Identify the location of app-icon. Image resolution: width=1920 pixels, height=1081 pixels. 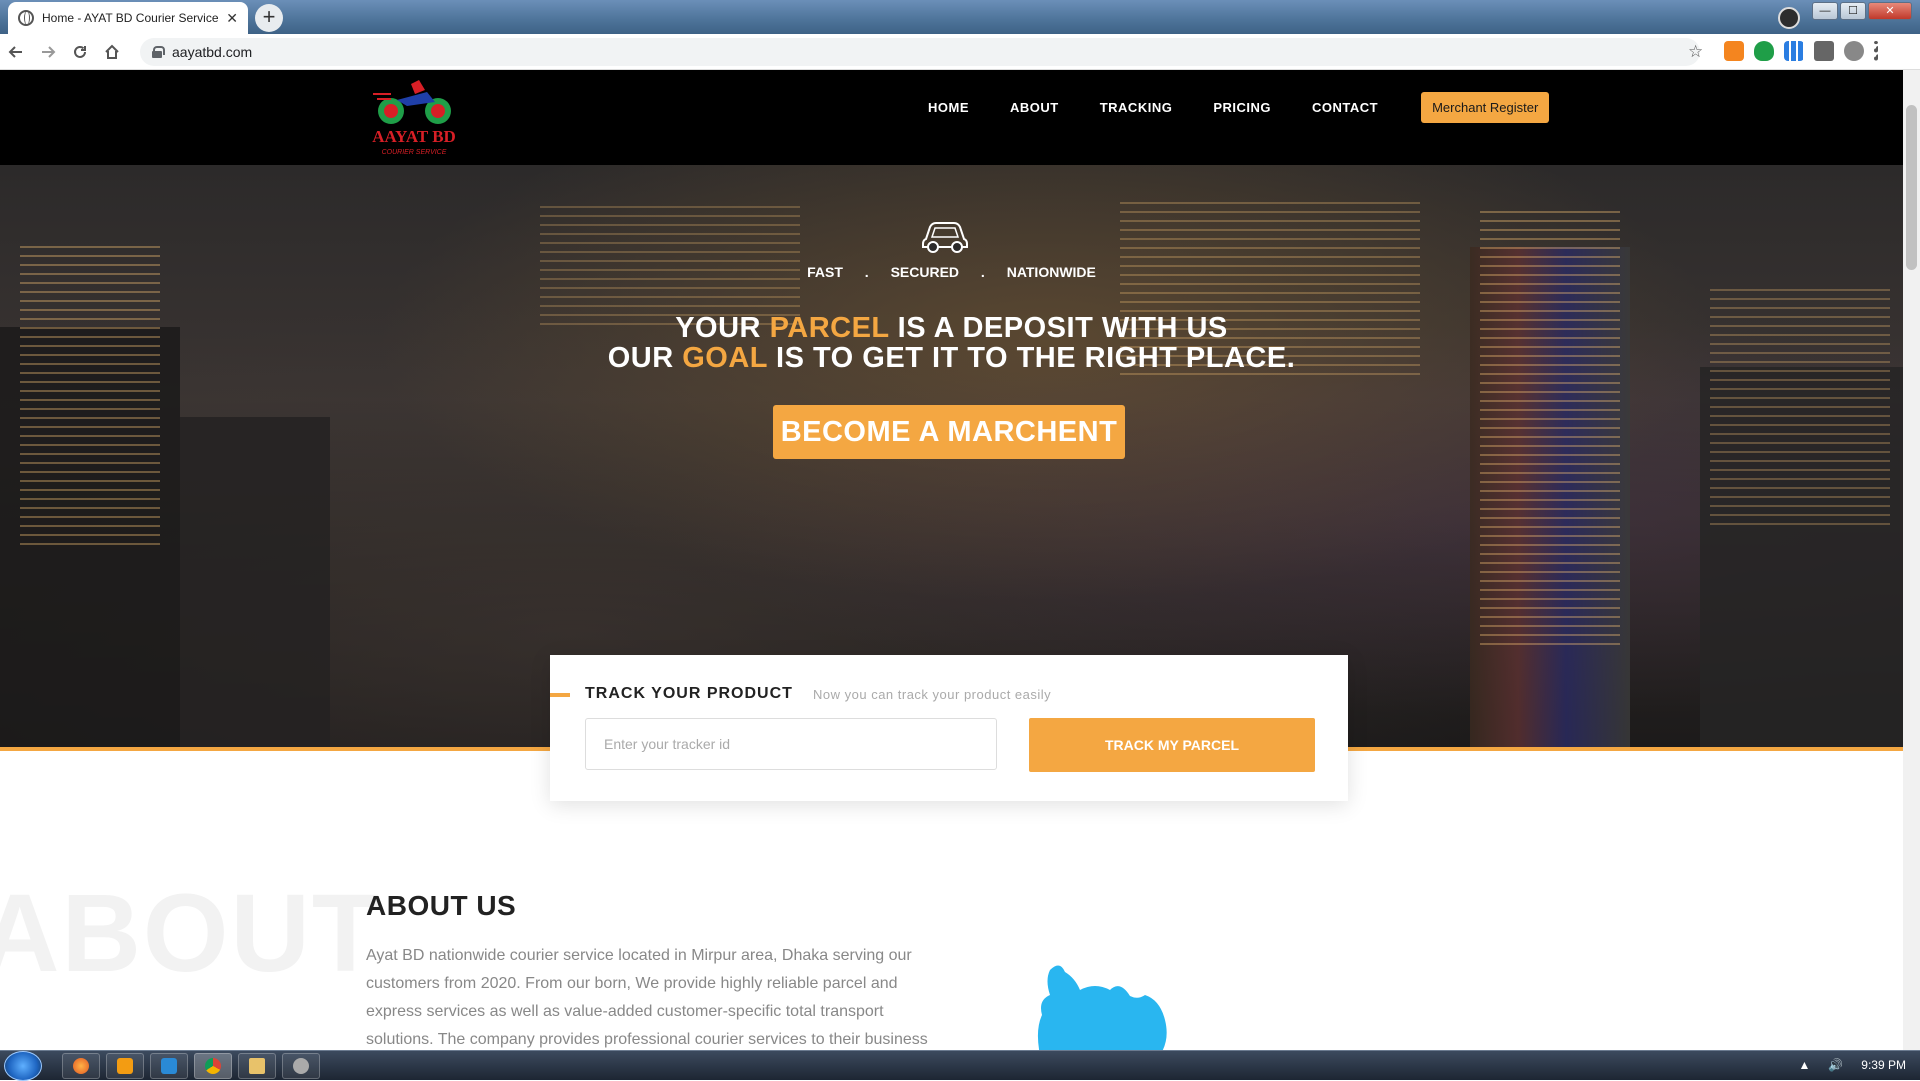
(301, 1066).